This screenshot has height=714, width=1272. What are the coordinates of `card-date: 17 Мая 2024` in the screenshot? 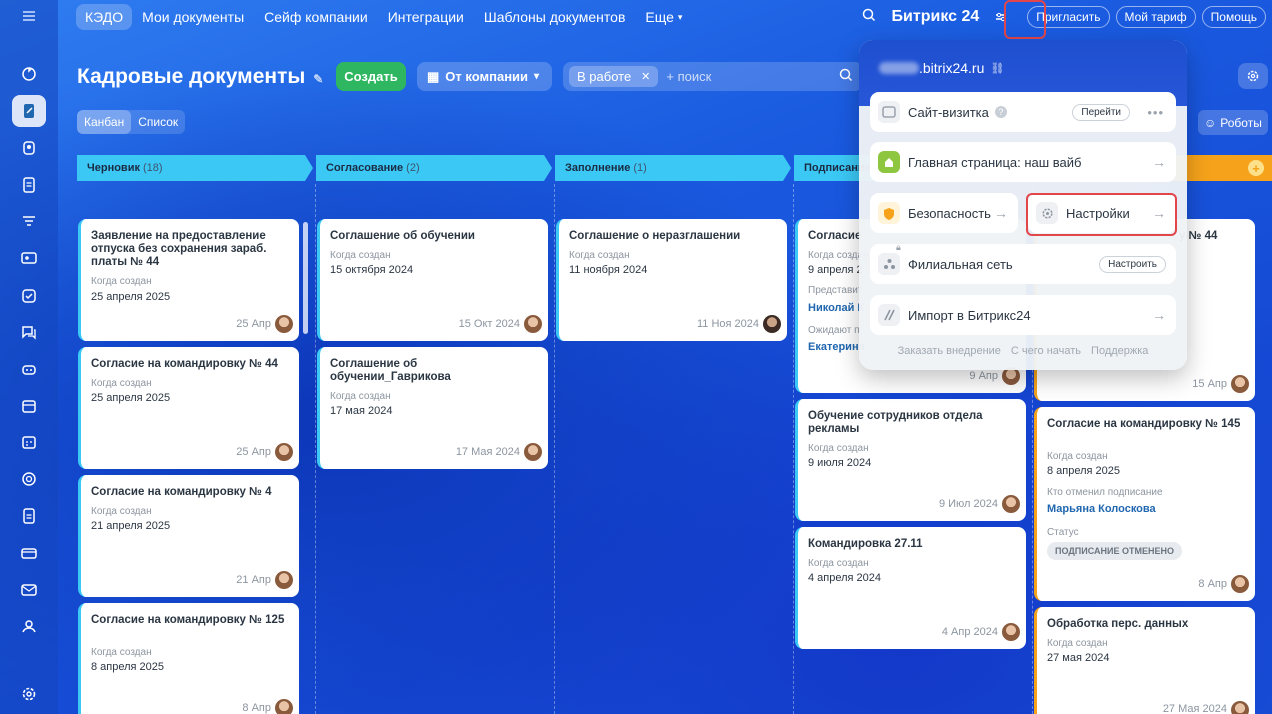 It's located at (487, 452).